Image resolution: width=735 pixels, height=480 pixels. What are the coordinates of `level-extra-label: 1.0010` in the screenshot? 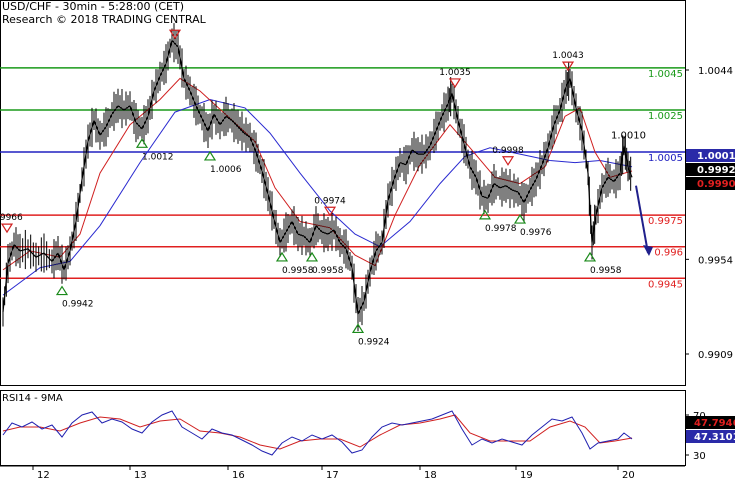 It's located at (628, 136).